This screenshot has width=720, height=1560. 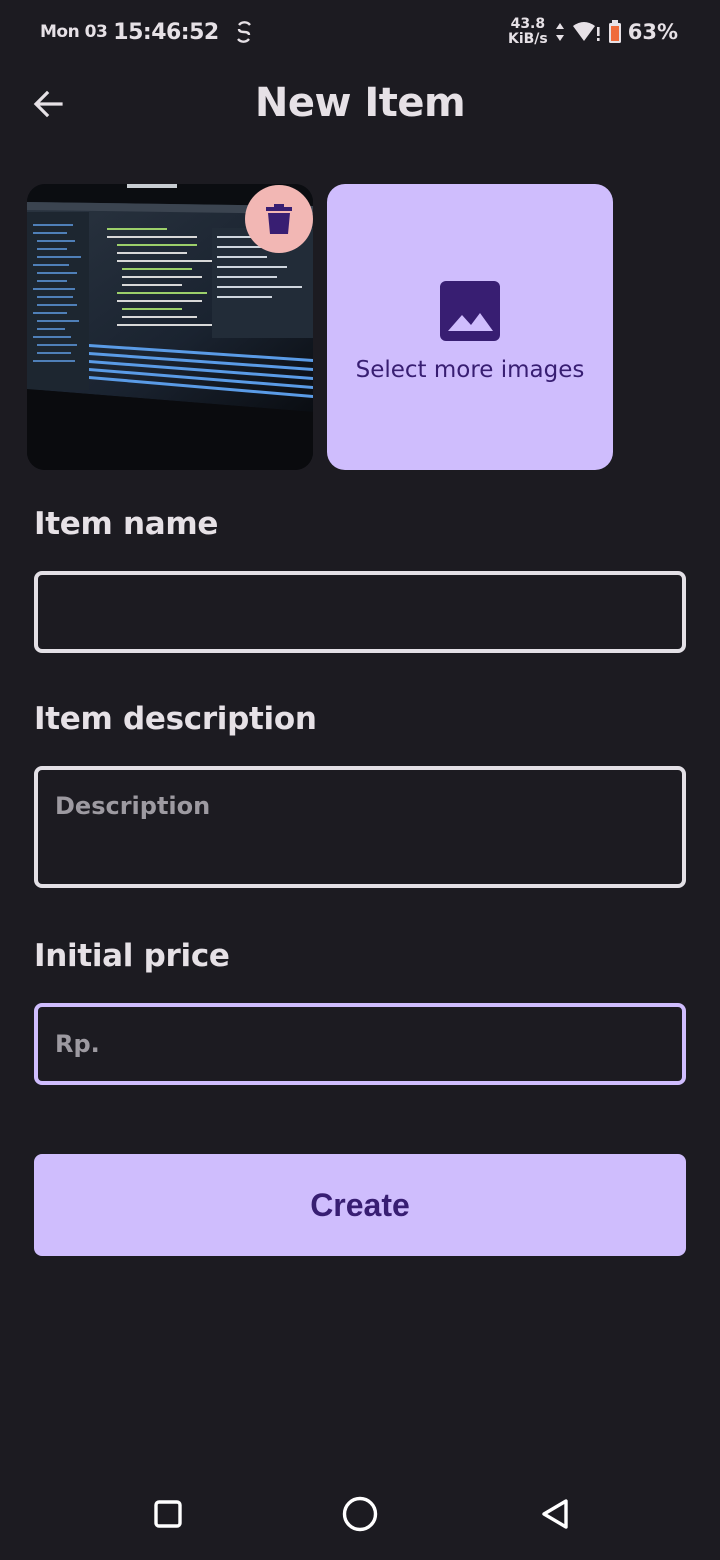 What do you see at coordinates (360, 32) in the screenshot?
I see `status-bar: Mon 03 15:46:52 43.8 KiB/s 63%` at bounding box center [360, 32].